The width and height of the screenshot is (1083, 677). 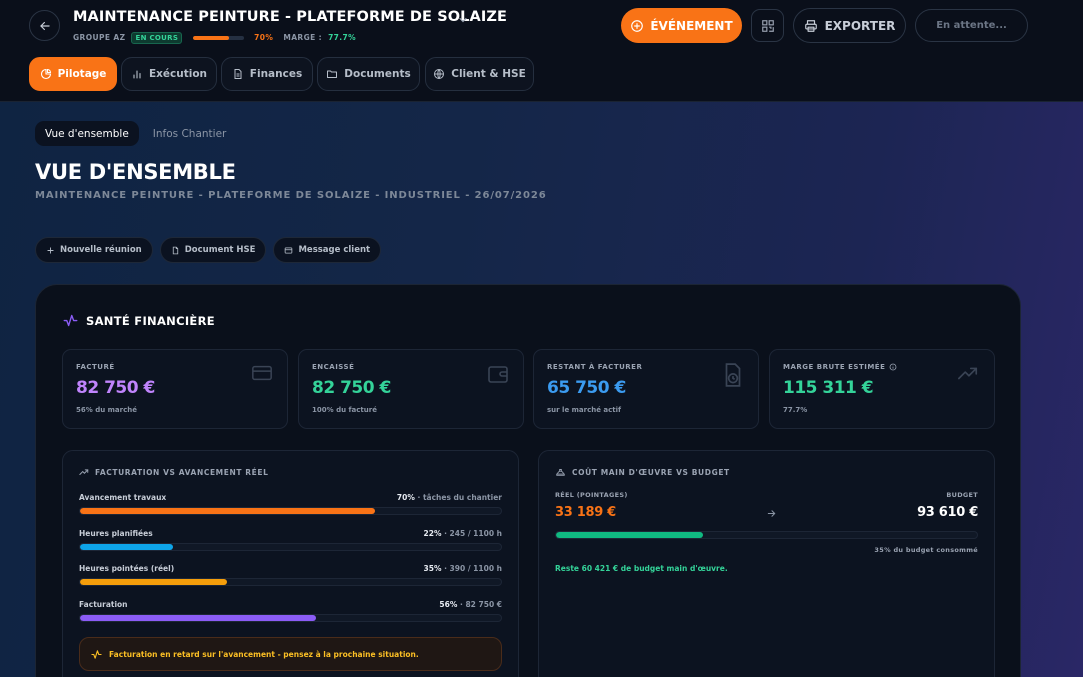 I want to click on progress-label: Heures pointées (réel), so click(x=127, y=568).